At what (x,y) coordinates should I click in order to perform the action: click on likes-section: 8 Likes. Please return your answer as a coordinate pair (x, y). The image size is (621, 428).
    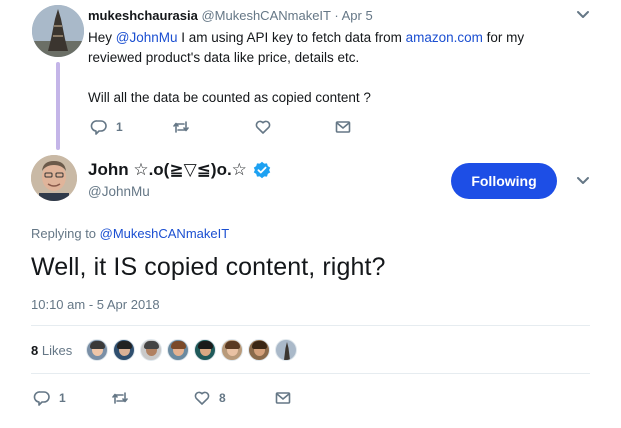
    Looking at the image, I should click on (166, 350).